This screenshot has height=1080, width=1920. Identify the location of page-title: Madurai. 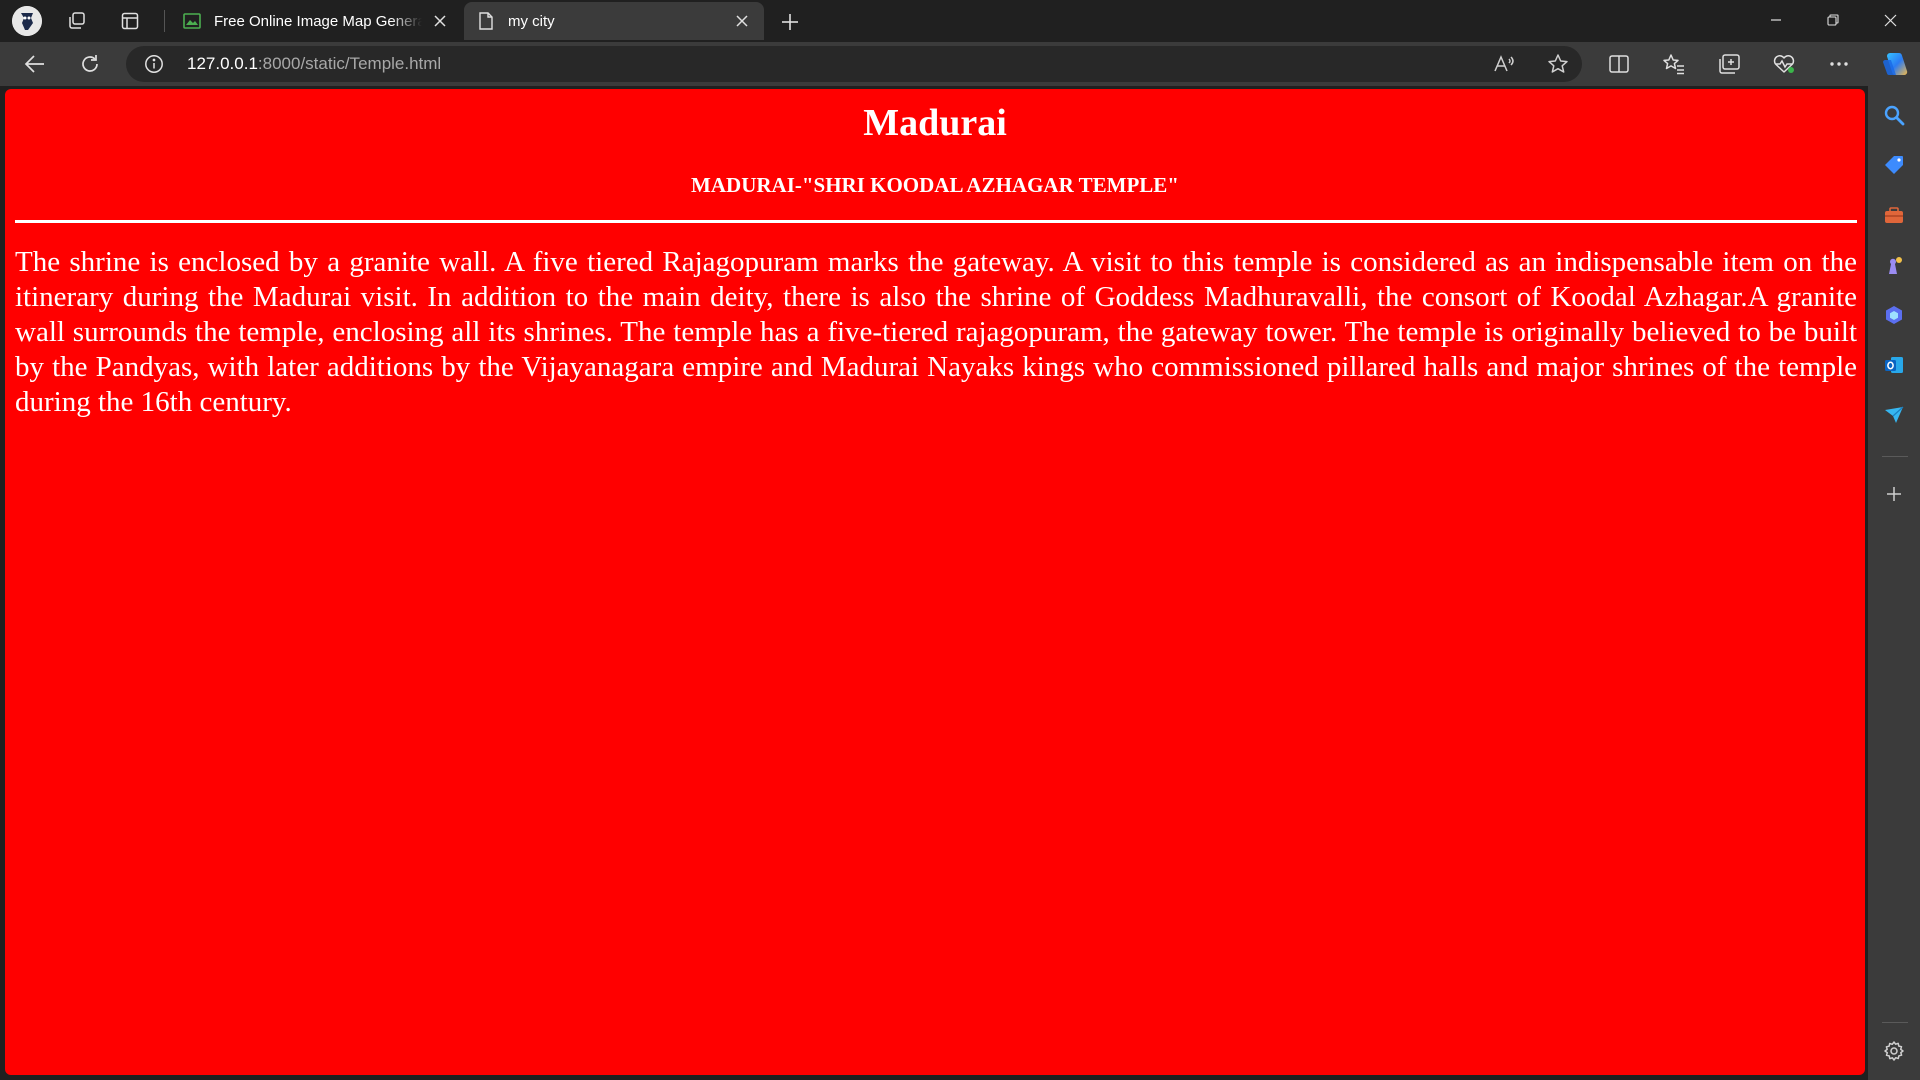
(935, 123).